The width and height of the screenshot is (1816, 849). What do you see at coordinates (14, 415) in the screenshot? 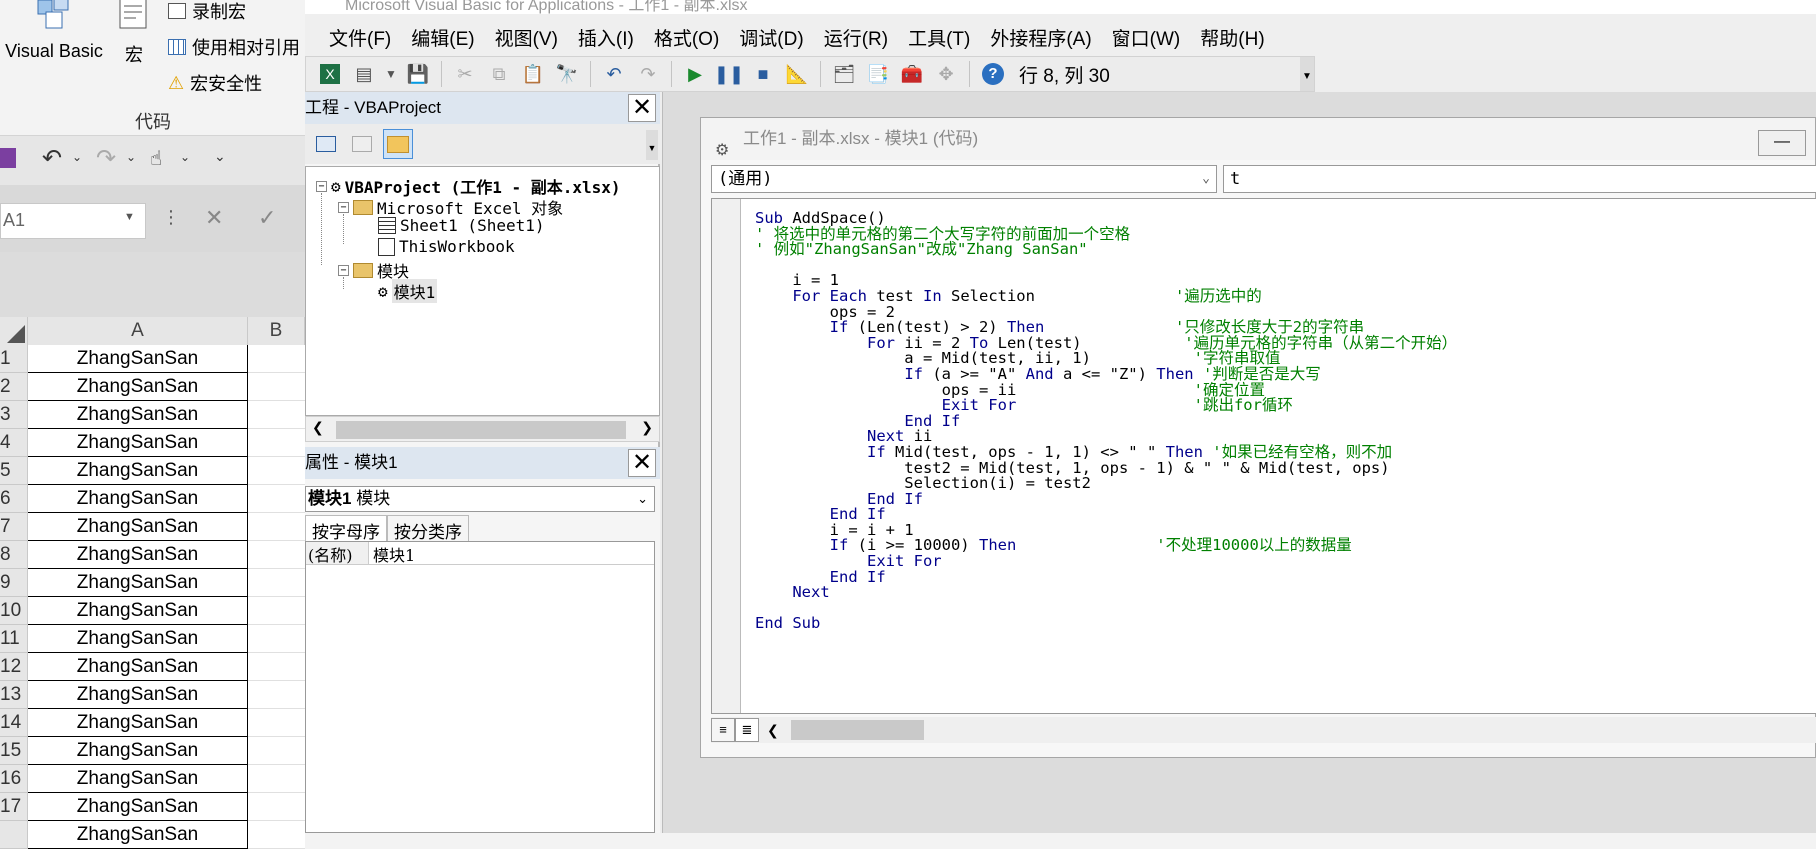
I see `row-header: 3` at bounding box center [14, 415].